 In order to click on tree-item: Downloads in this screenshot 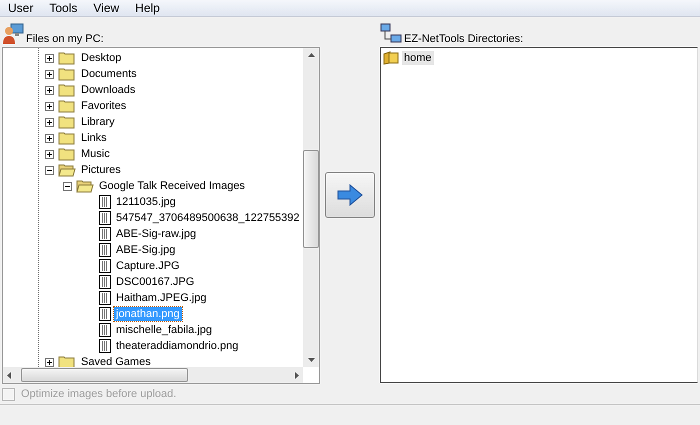, I will do `click(108, 90)`.